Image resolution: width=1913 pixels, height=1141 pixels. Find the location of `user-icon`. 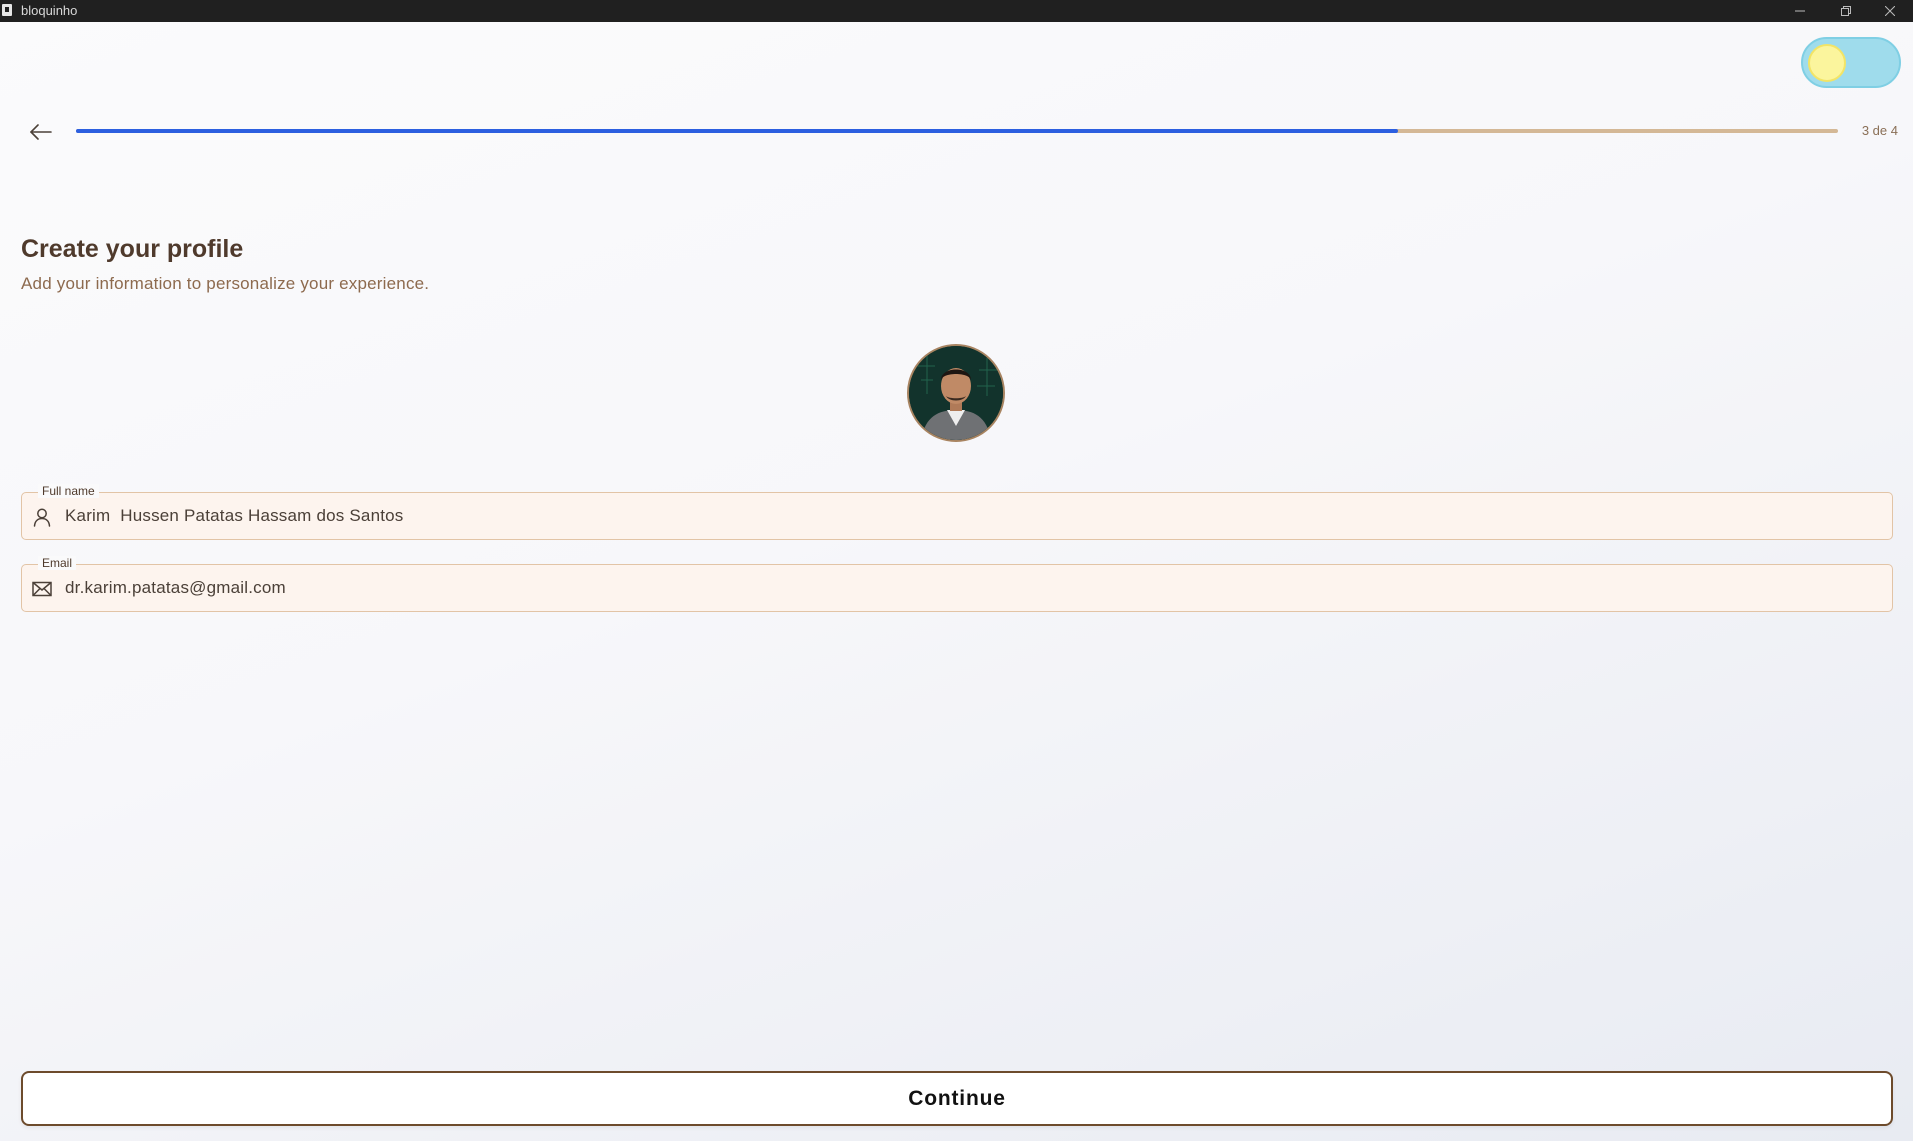

user-icon is located at coordinates (42, 517).